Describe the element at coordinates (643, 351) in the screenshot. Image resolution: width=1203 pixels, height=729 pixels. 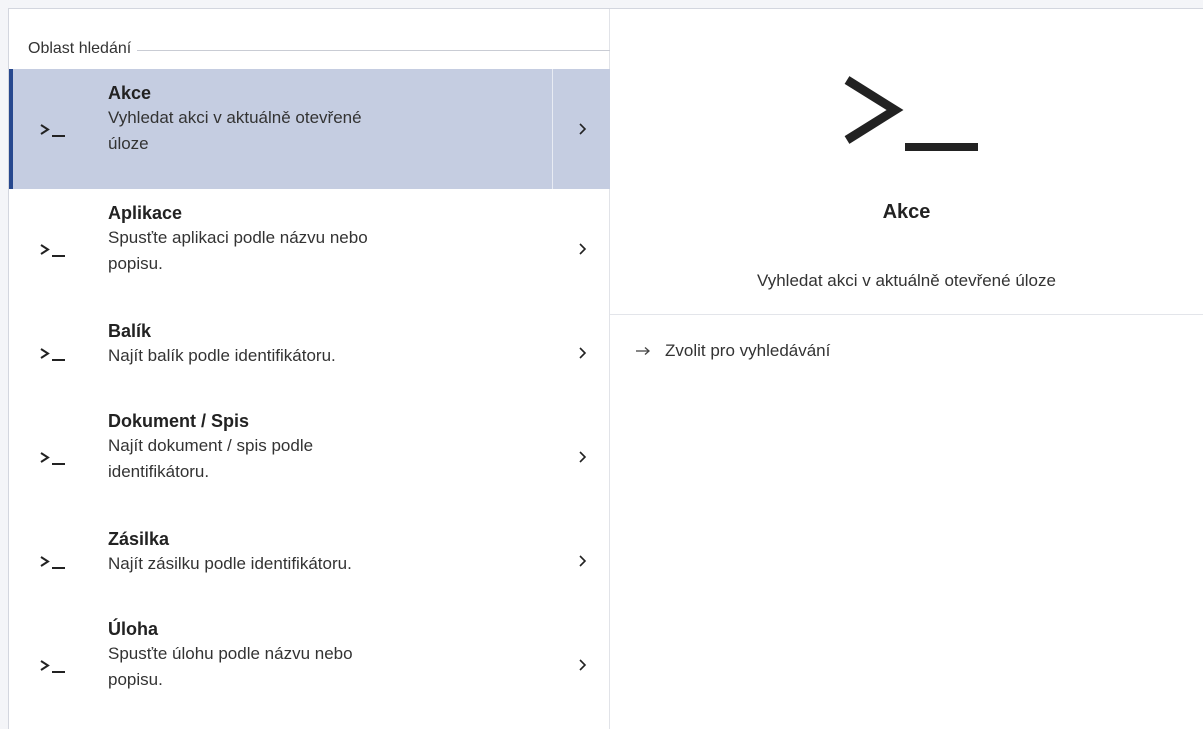
I see `arrow-right-icon` at that location.